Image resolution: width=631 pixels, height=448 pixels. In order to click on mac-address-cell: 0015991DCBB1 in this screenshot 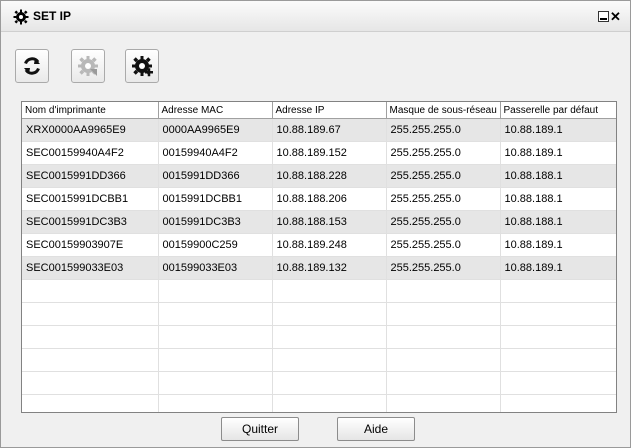, I will do `click(215, 199)`.